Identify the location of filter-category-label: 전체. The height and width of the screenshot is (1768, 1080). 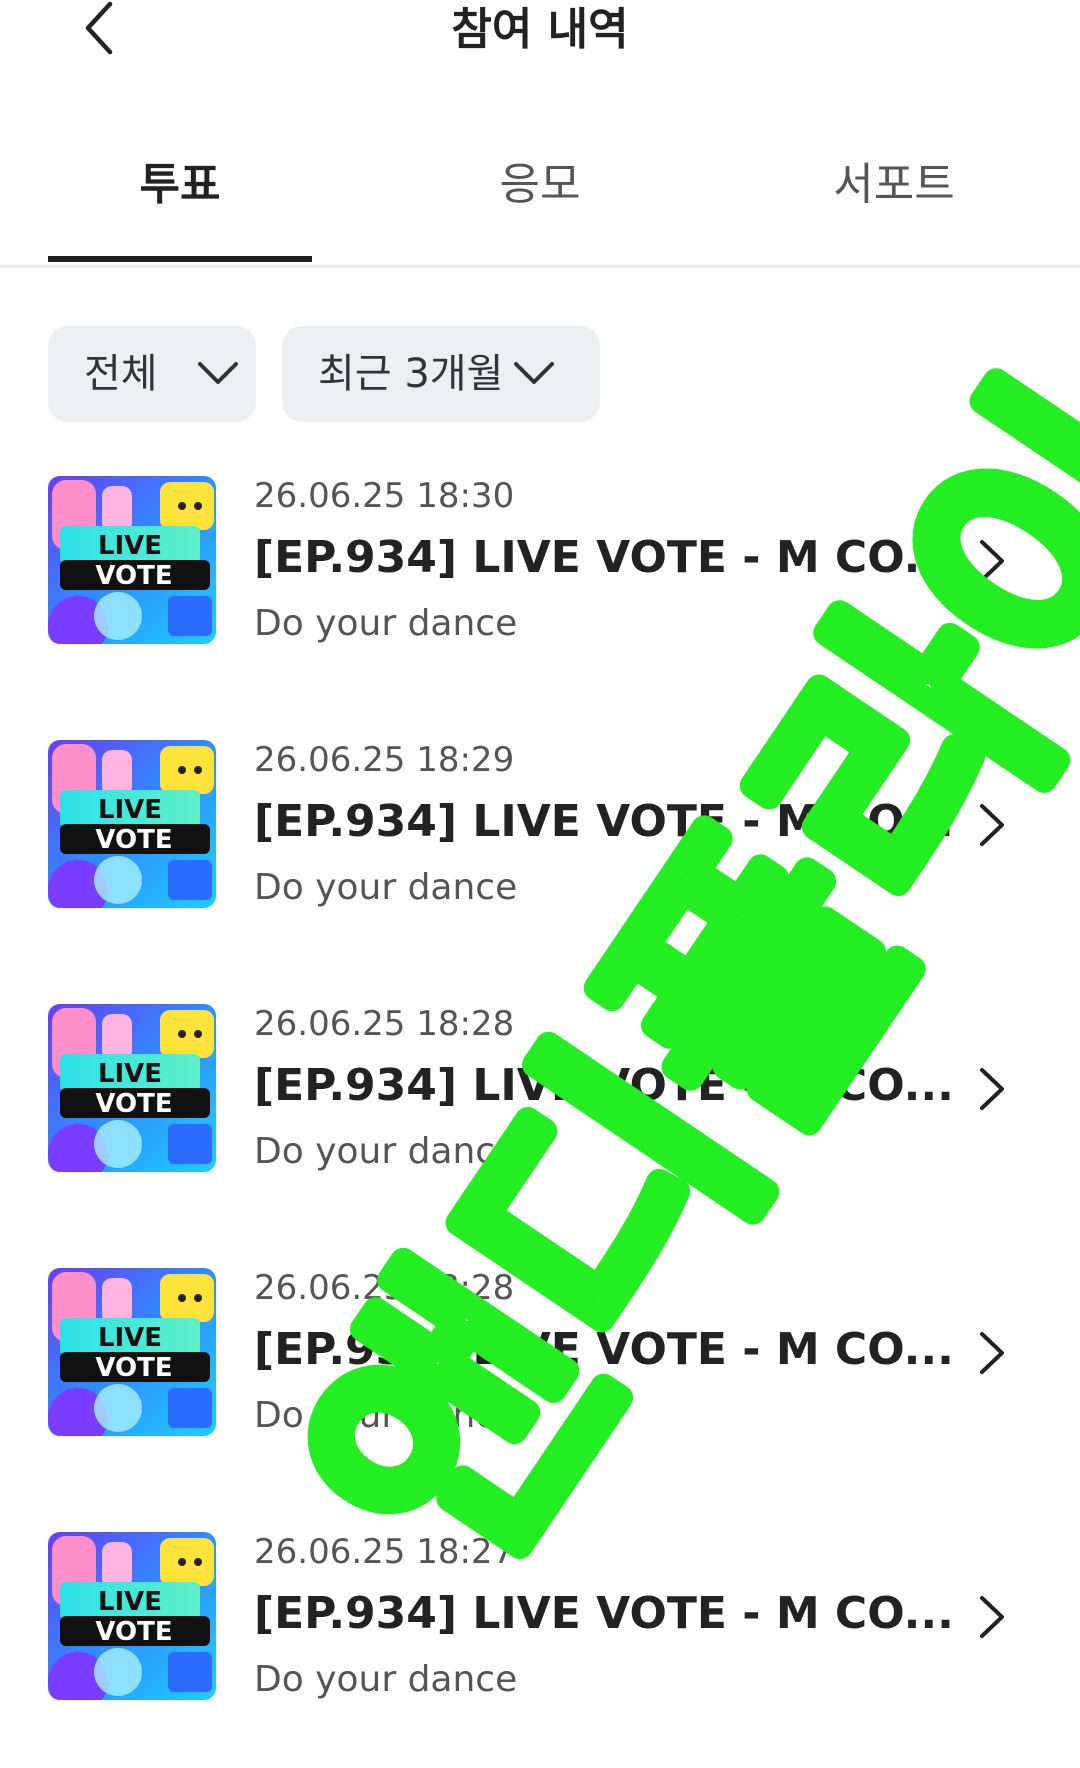
(121, 374).